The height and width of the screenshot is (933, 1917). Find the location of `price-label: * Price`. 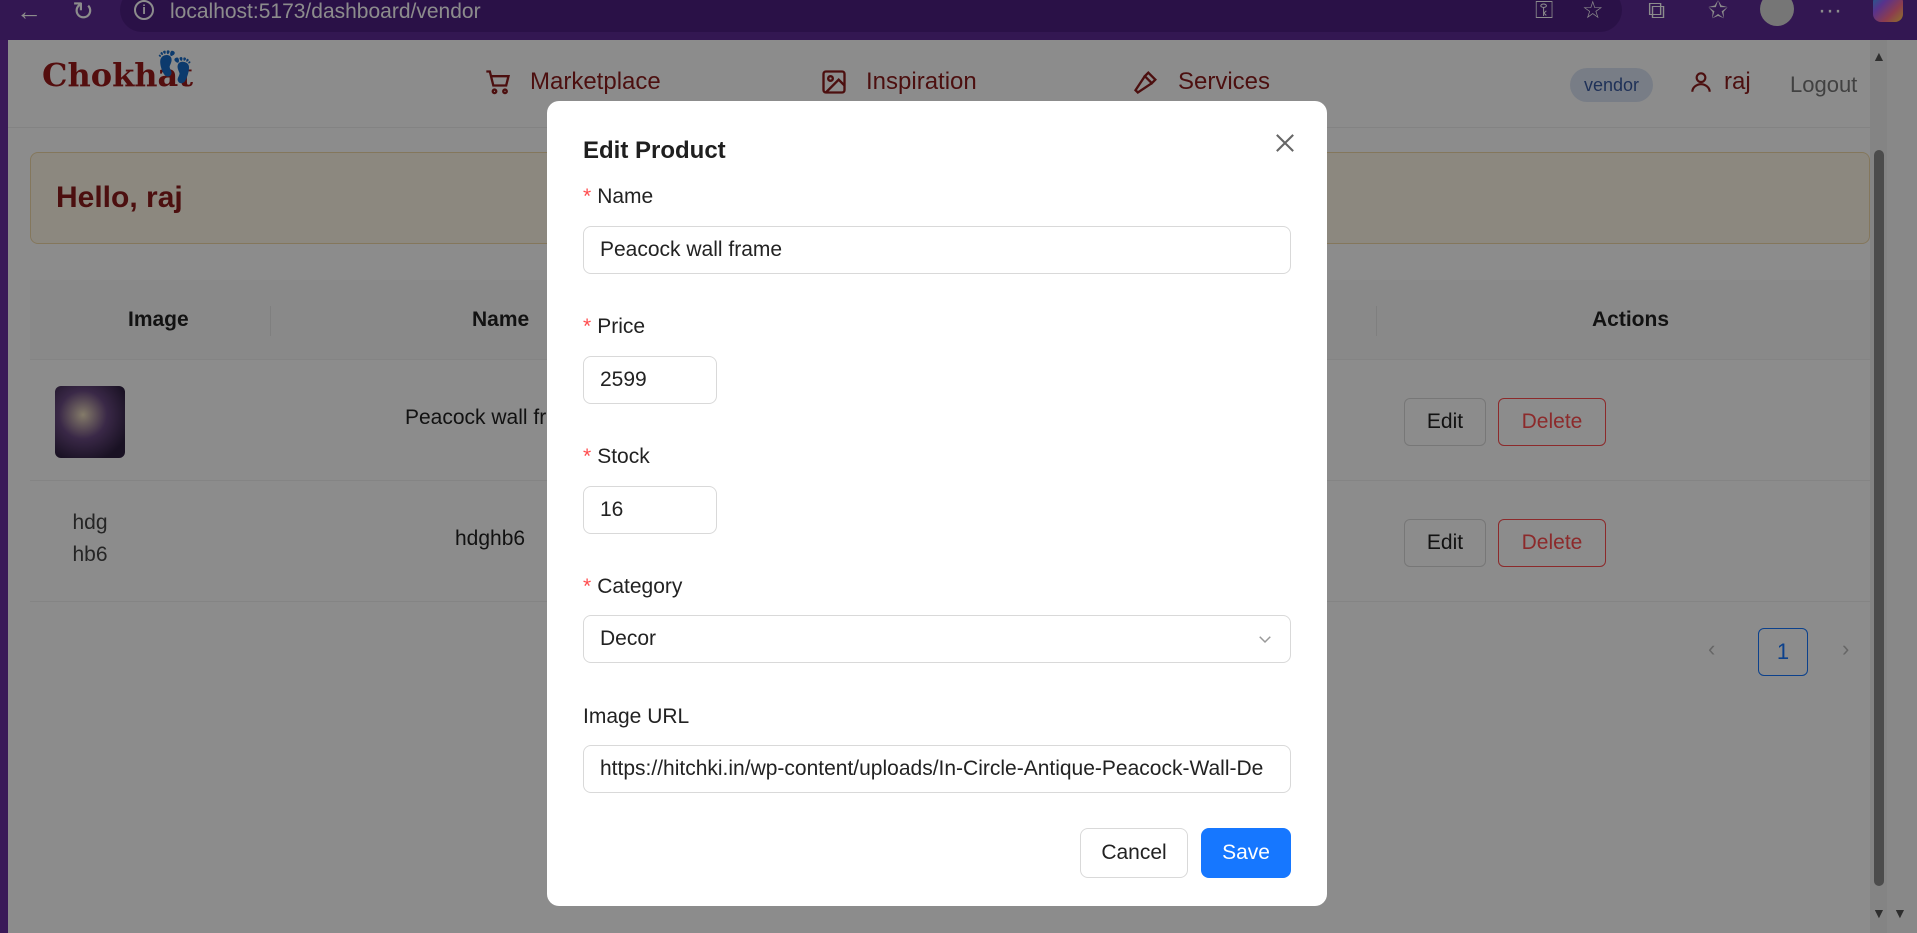

price-label: * Price is located at coordinates (614, 326).